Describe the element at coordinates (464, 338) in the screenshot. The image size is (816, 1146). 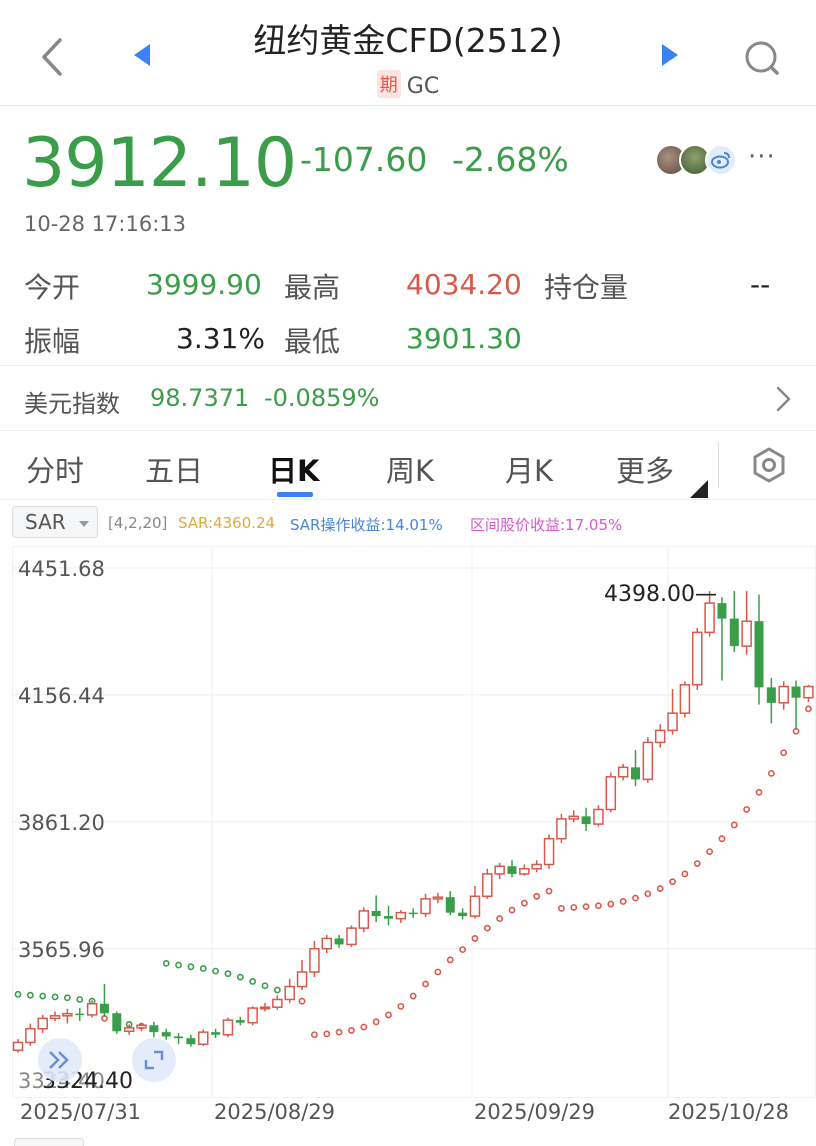
I see `low-value: 3901.30` at that location.